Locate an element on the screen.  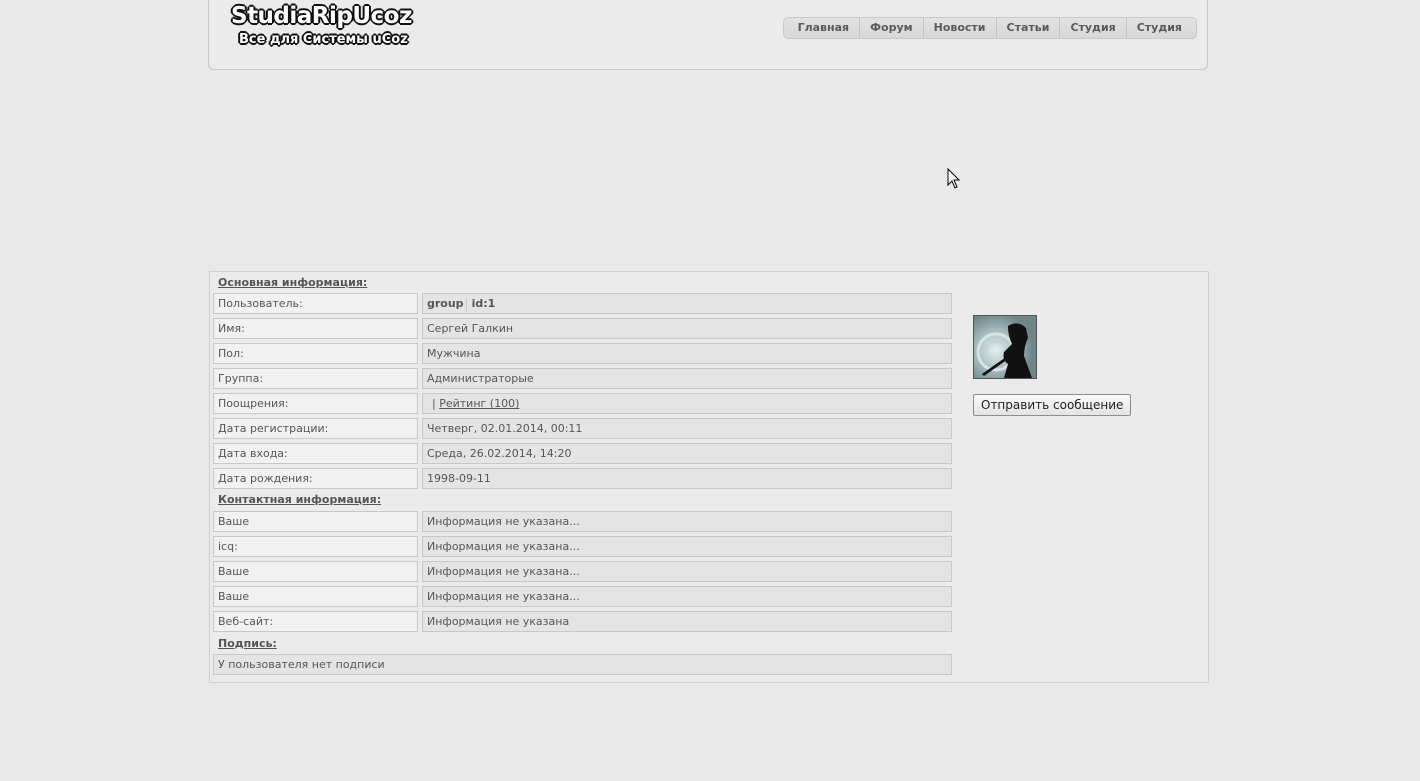
nav-item-home: Главная is located at coordinates (824, 28).